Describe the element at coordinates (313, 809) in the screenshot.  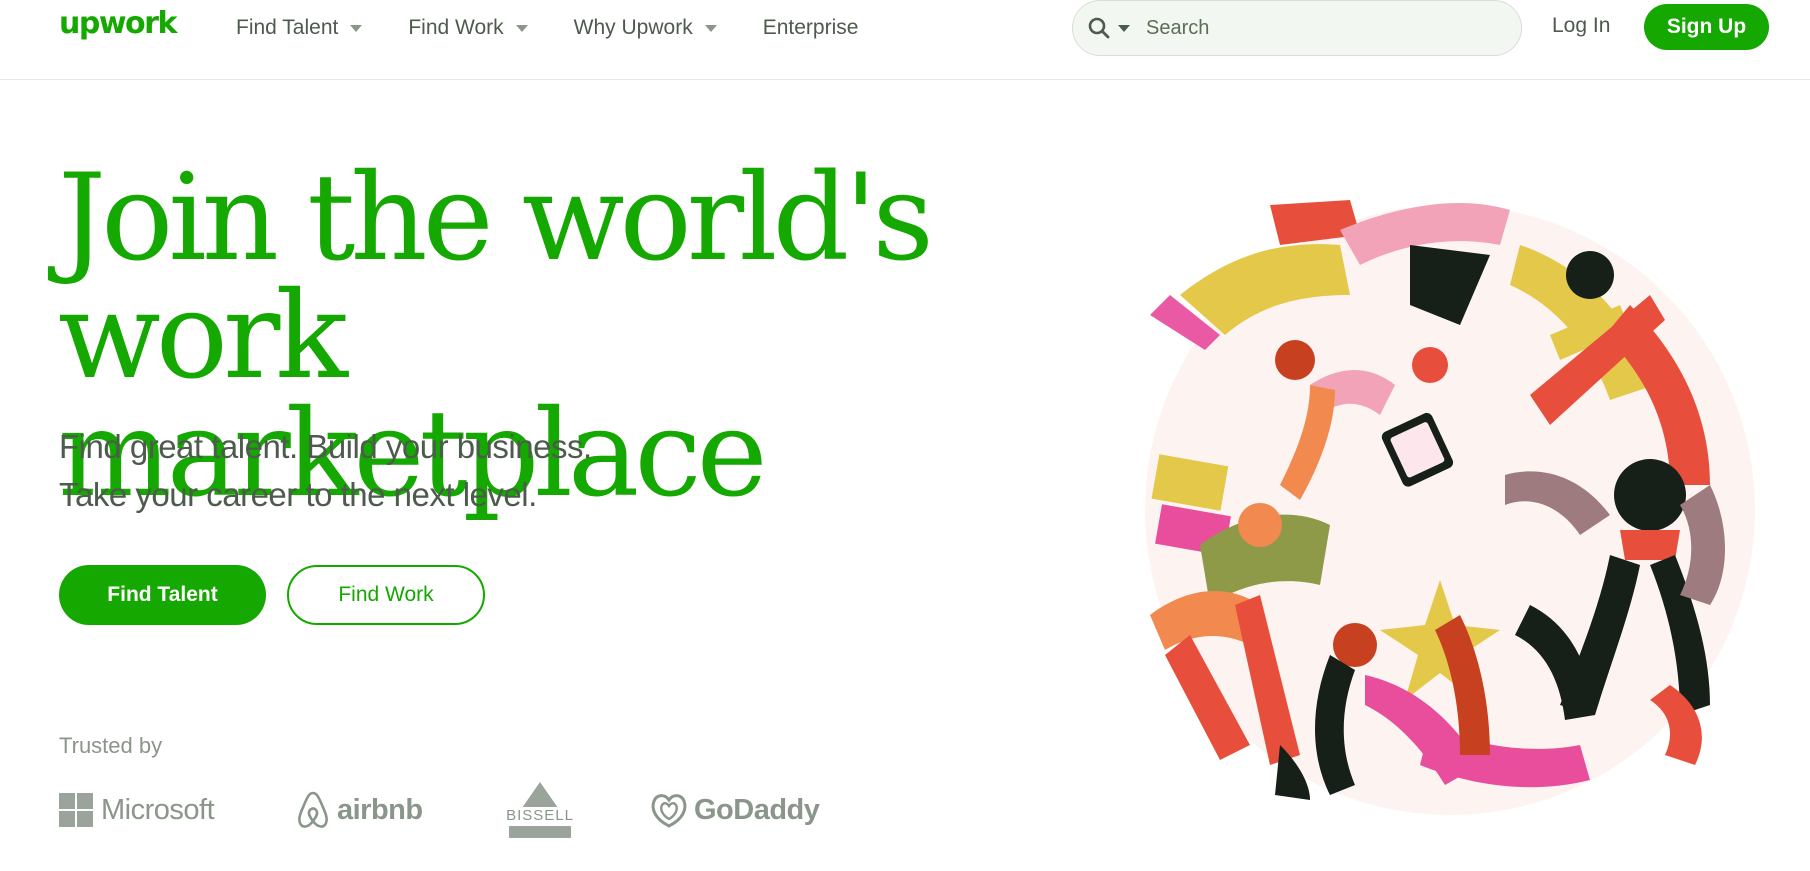
I see `airbnb-belo-icon` at that location.